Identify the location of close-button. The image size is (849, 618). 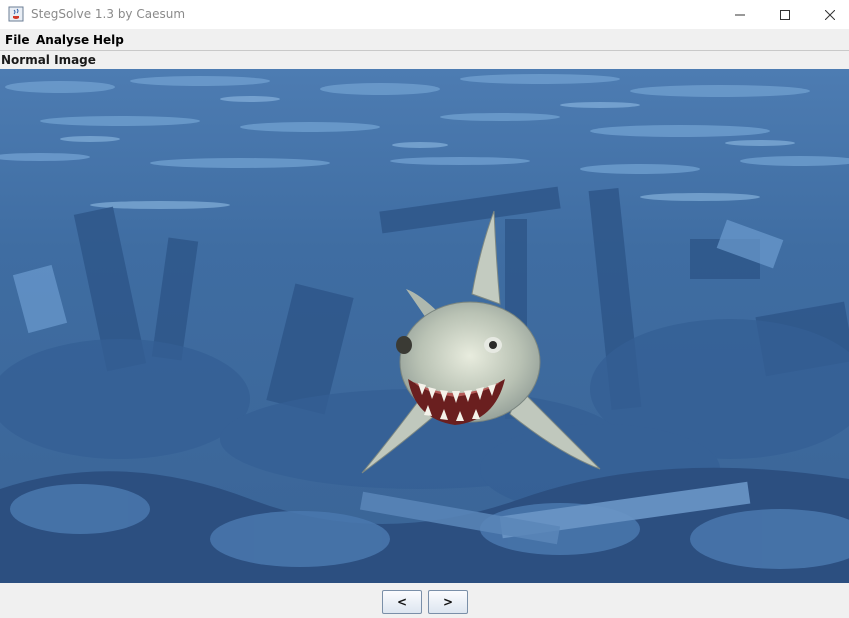
(828, 14).